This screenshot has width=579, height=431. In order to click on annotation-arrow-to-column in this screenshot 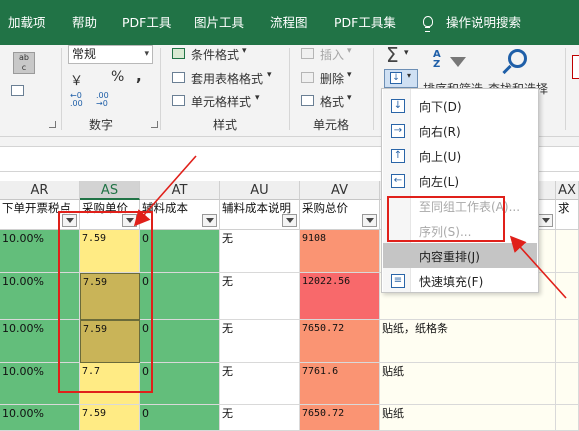, I will do `click(165, 191)`.